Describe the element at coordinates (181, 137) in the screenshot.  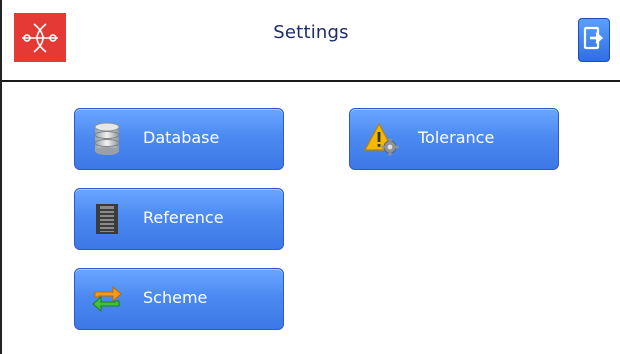
I see `database-button-label: Database` at that location.